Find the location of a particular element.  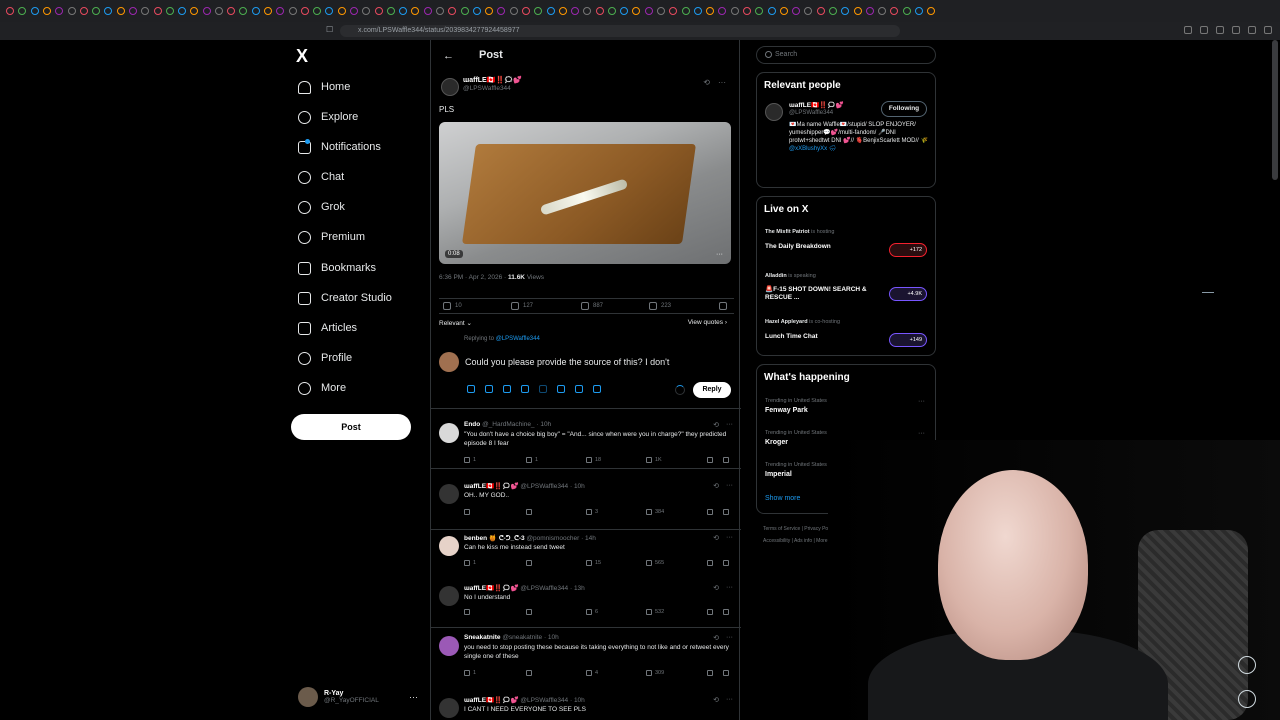

bookmark-action: 223 is located at coordinates (660, 306).